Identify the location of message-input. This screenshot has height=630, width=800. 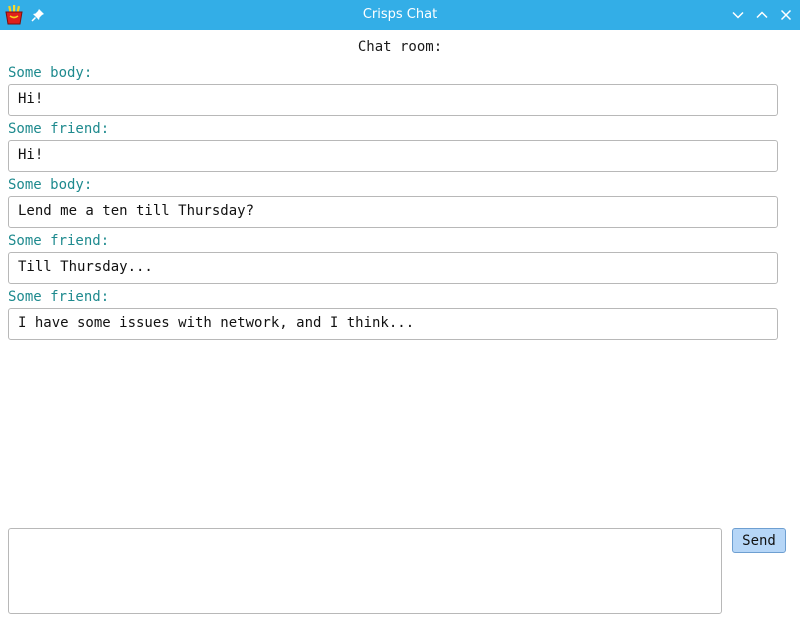
(365, 571).